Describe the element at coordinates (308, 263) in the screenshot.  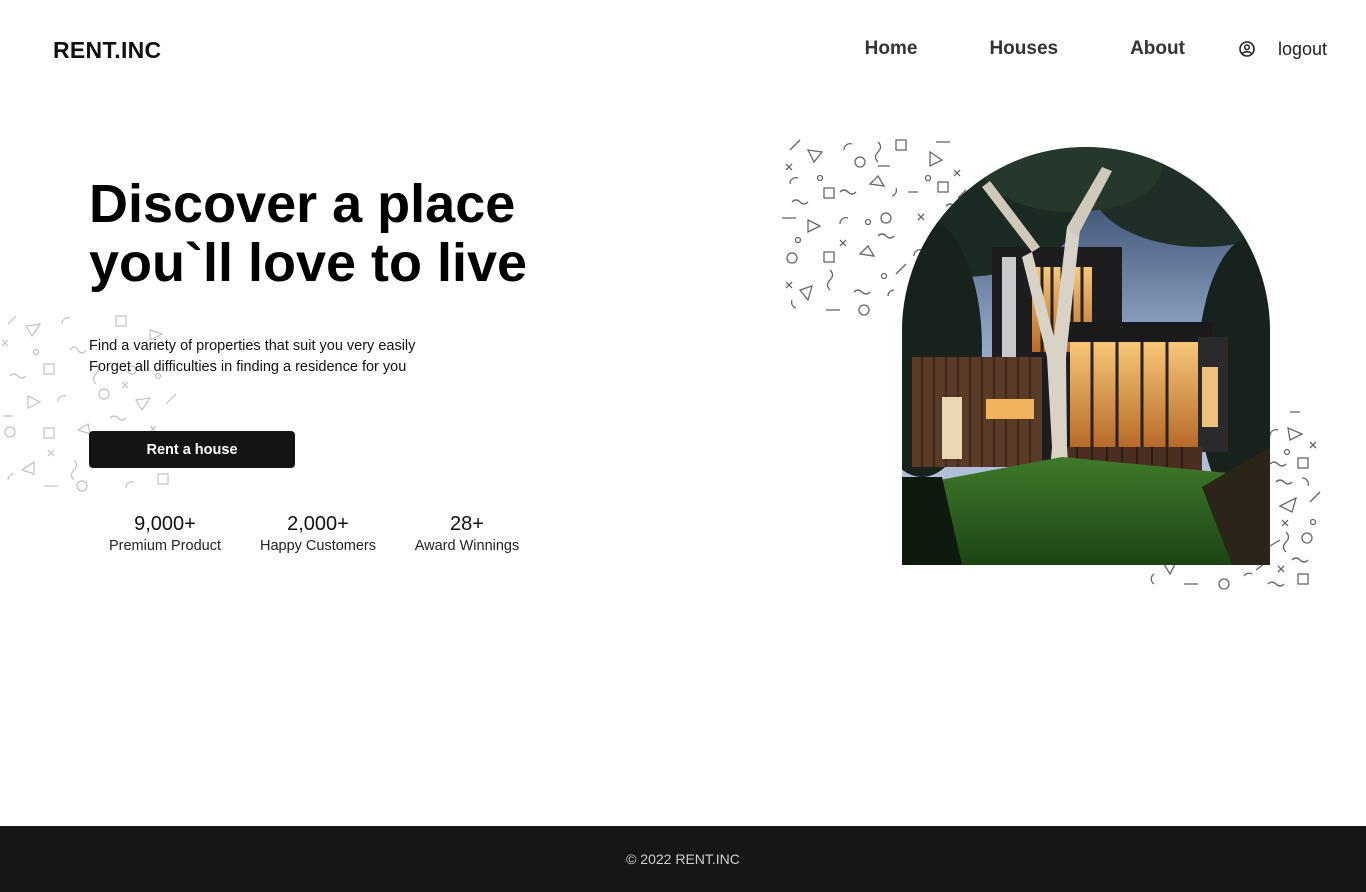
I see `hero-title-line: you`ll love to live` at that location.